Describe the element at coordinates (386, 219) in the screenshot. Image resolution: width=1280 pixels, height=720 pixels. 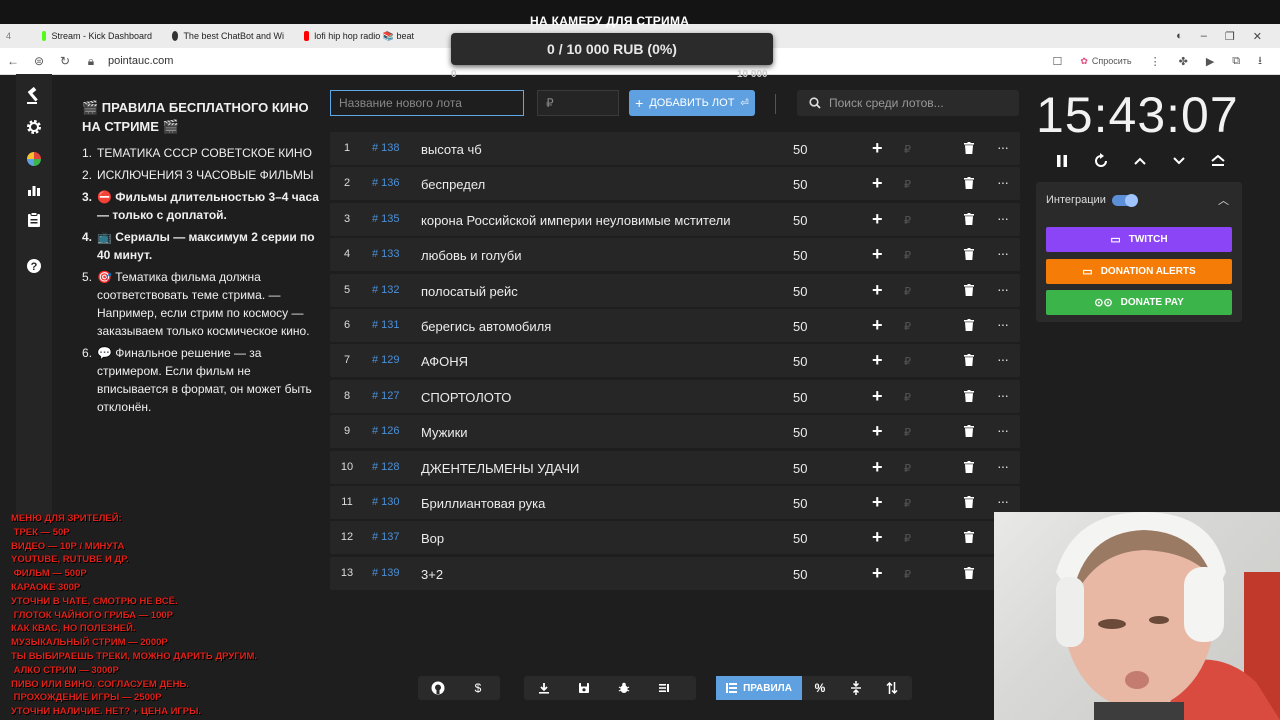
I see `lot-id-link: # 135` at that location.